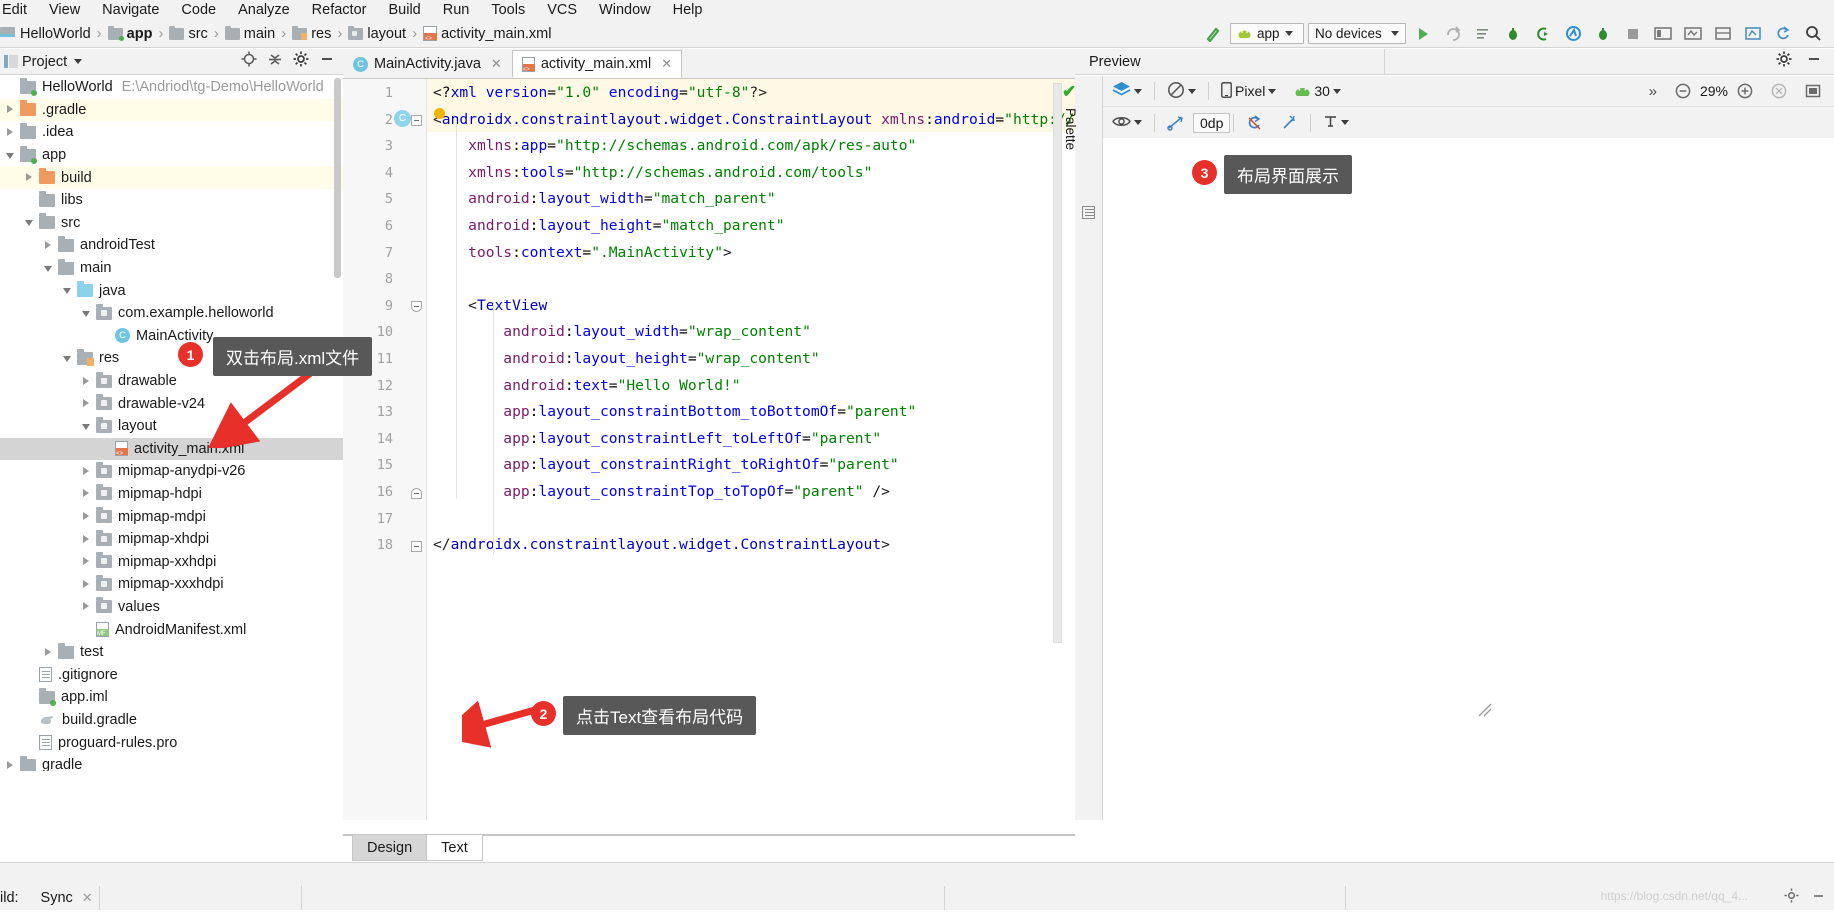 Image resolution: width=1834 pixels, height=924 pixels. What do you see at coordinates (1753, 34) in the screenshot?
I see `project-structure-icon` at bounding box center [1753, 34].